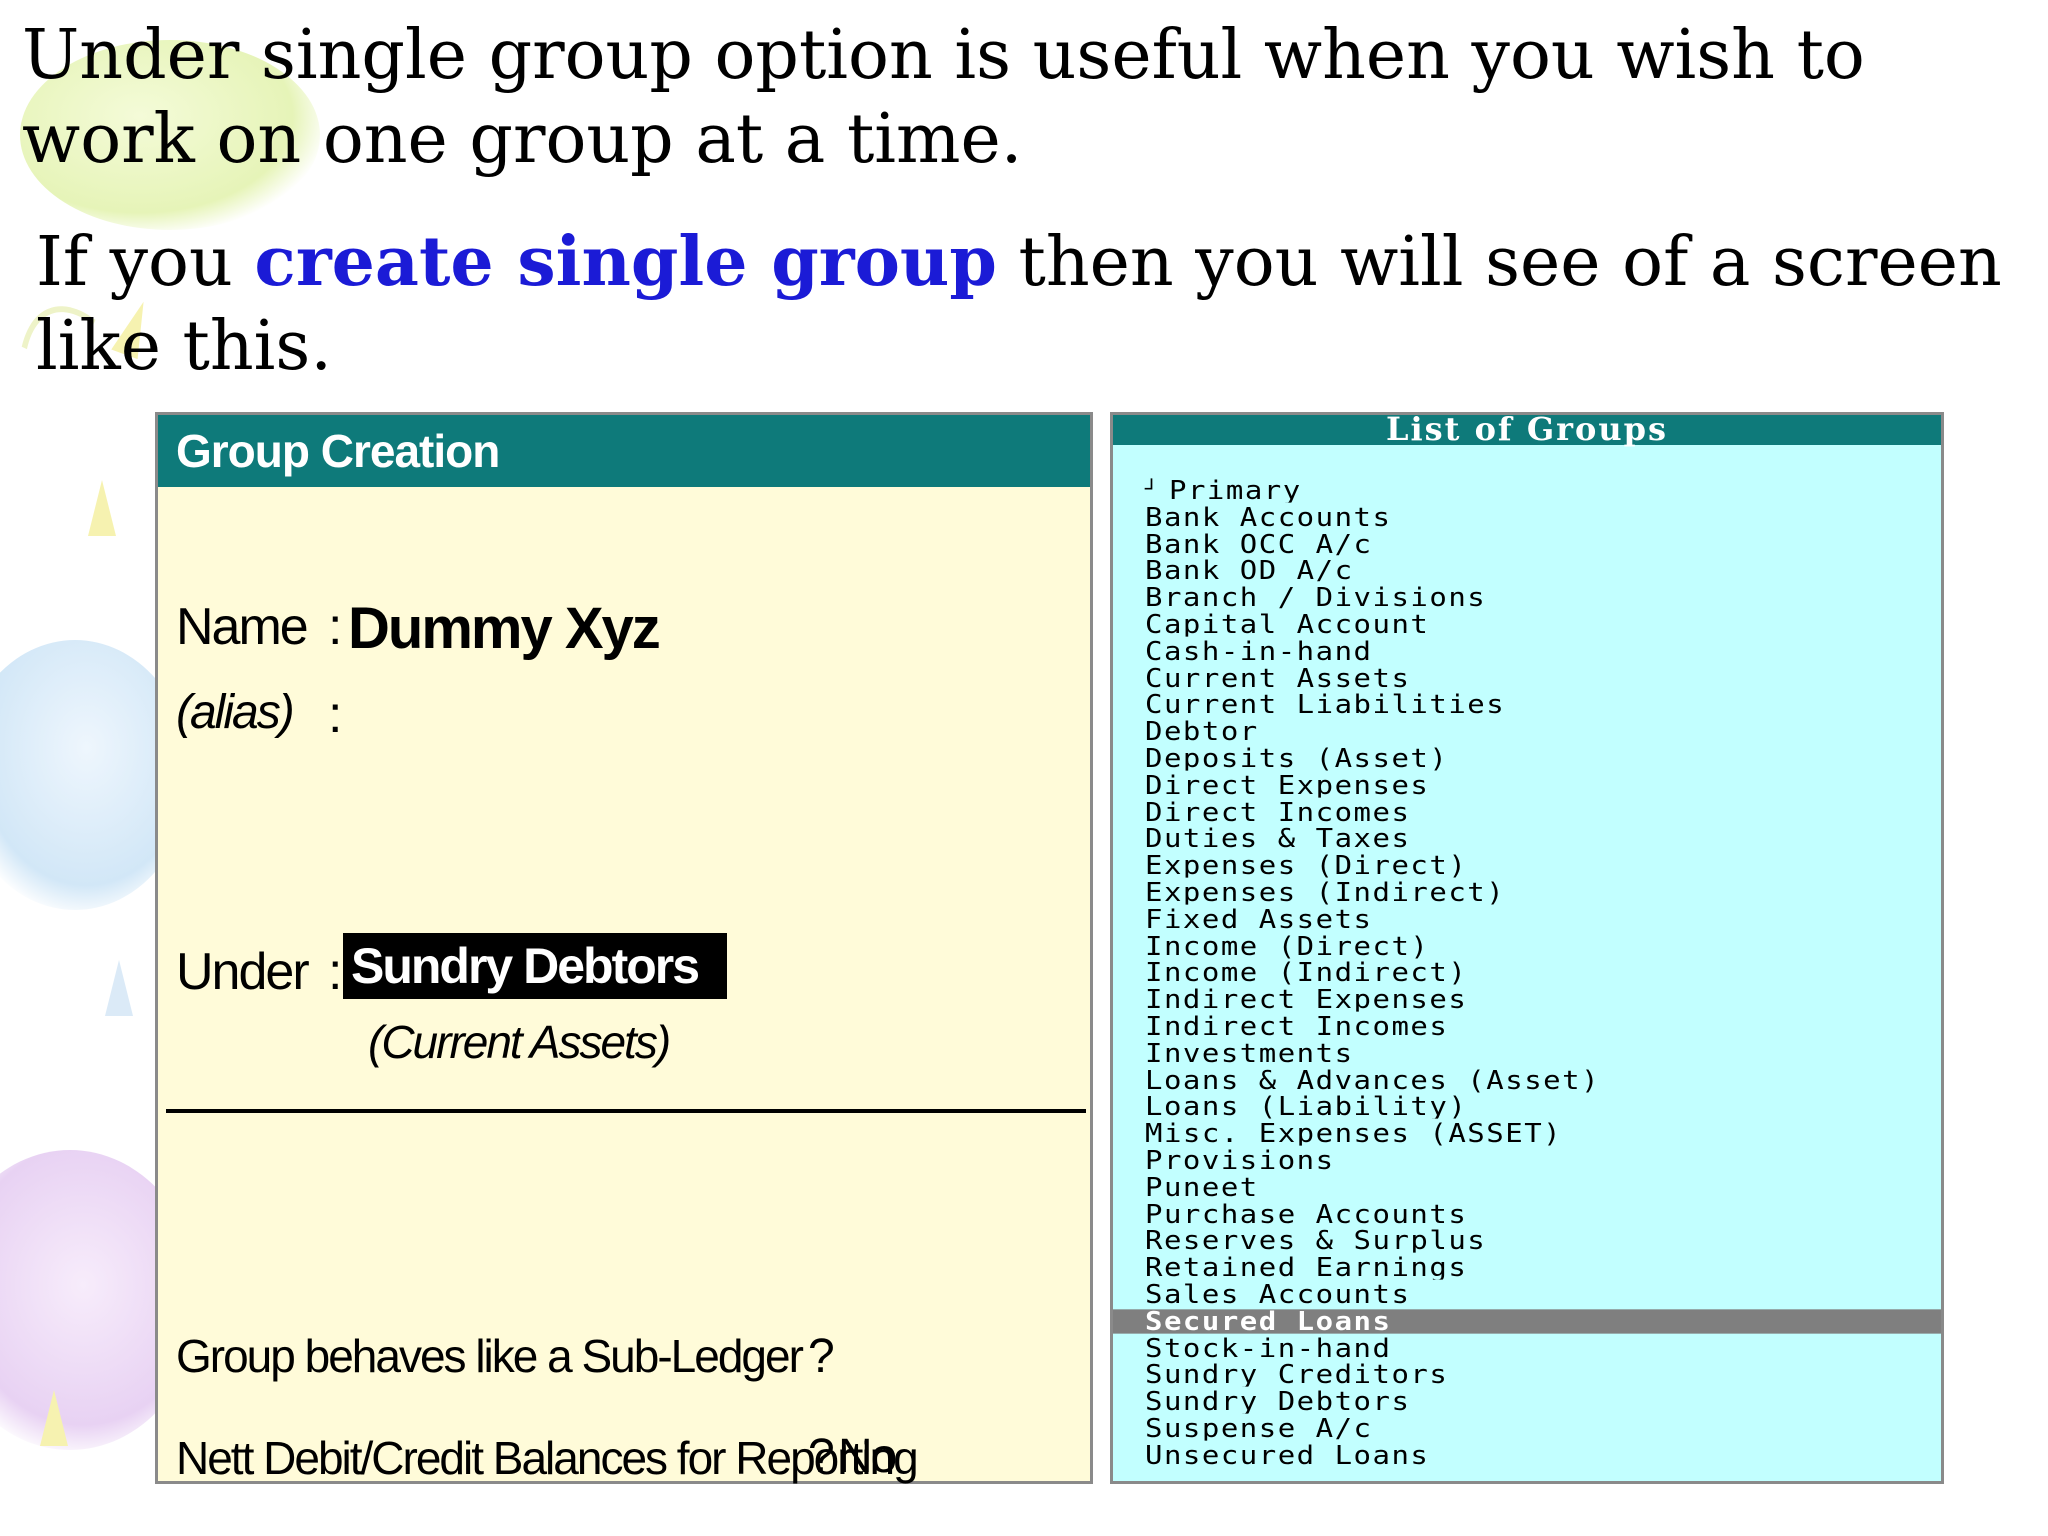 The image size is (2048, 1536). I want to click on group-list-item-label: Current Assets, so click(1278, 678).